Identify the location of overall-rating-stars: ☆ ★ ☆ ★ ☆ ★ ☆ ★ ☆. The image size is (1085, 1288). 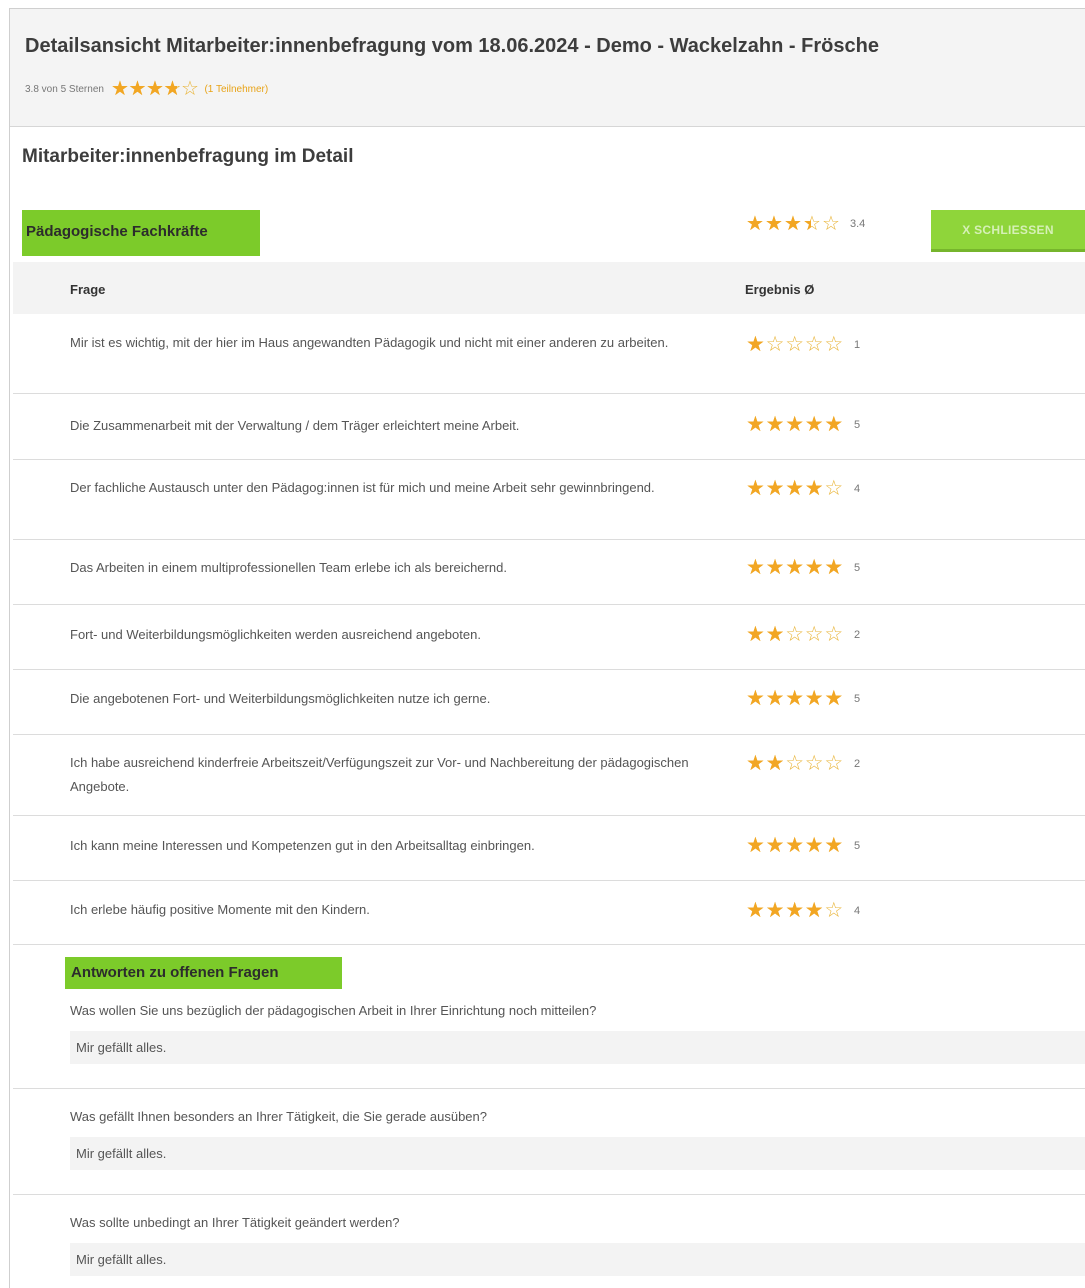
(155, 89).